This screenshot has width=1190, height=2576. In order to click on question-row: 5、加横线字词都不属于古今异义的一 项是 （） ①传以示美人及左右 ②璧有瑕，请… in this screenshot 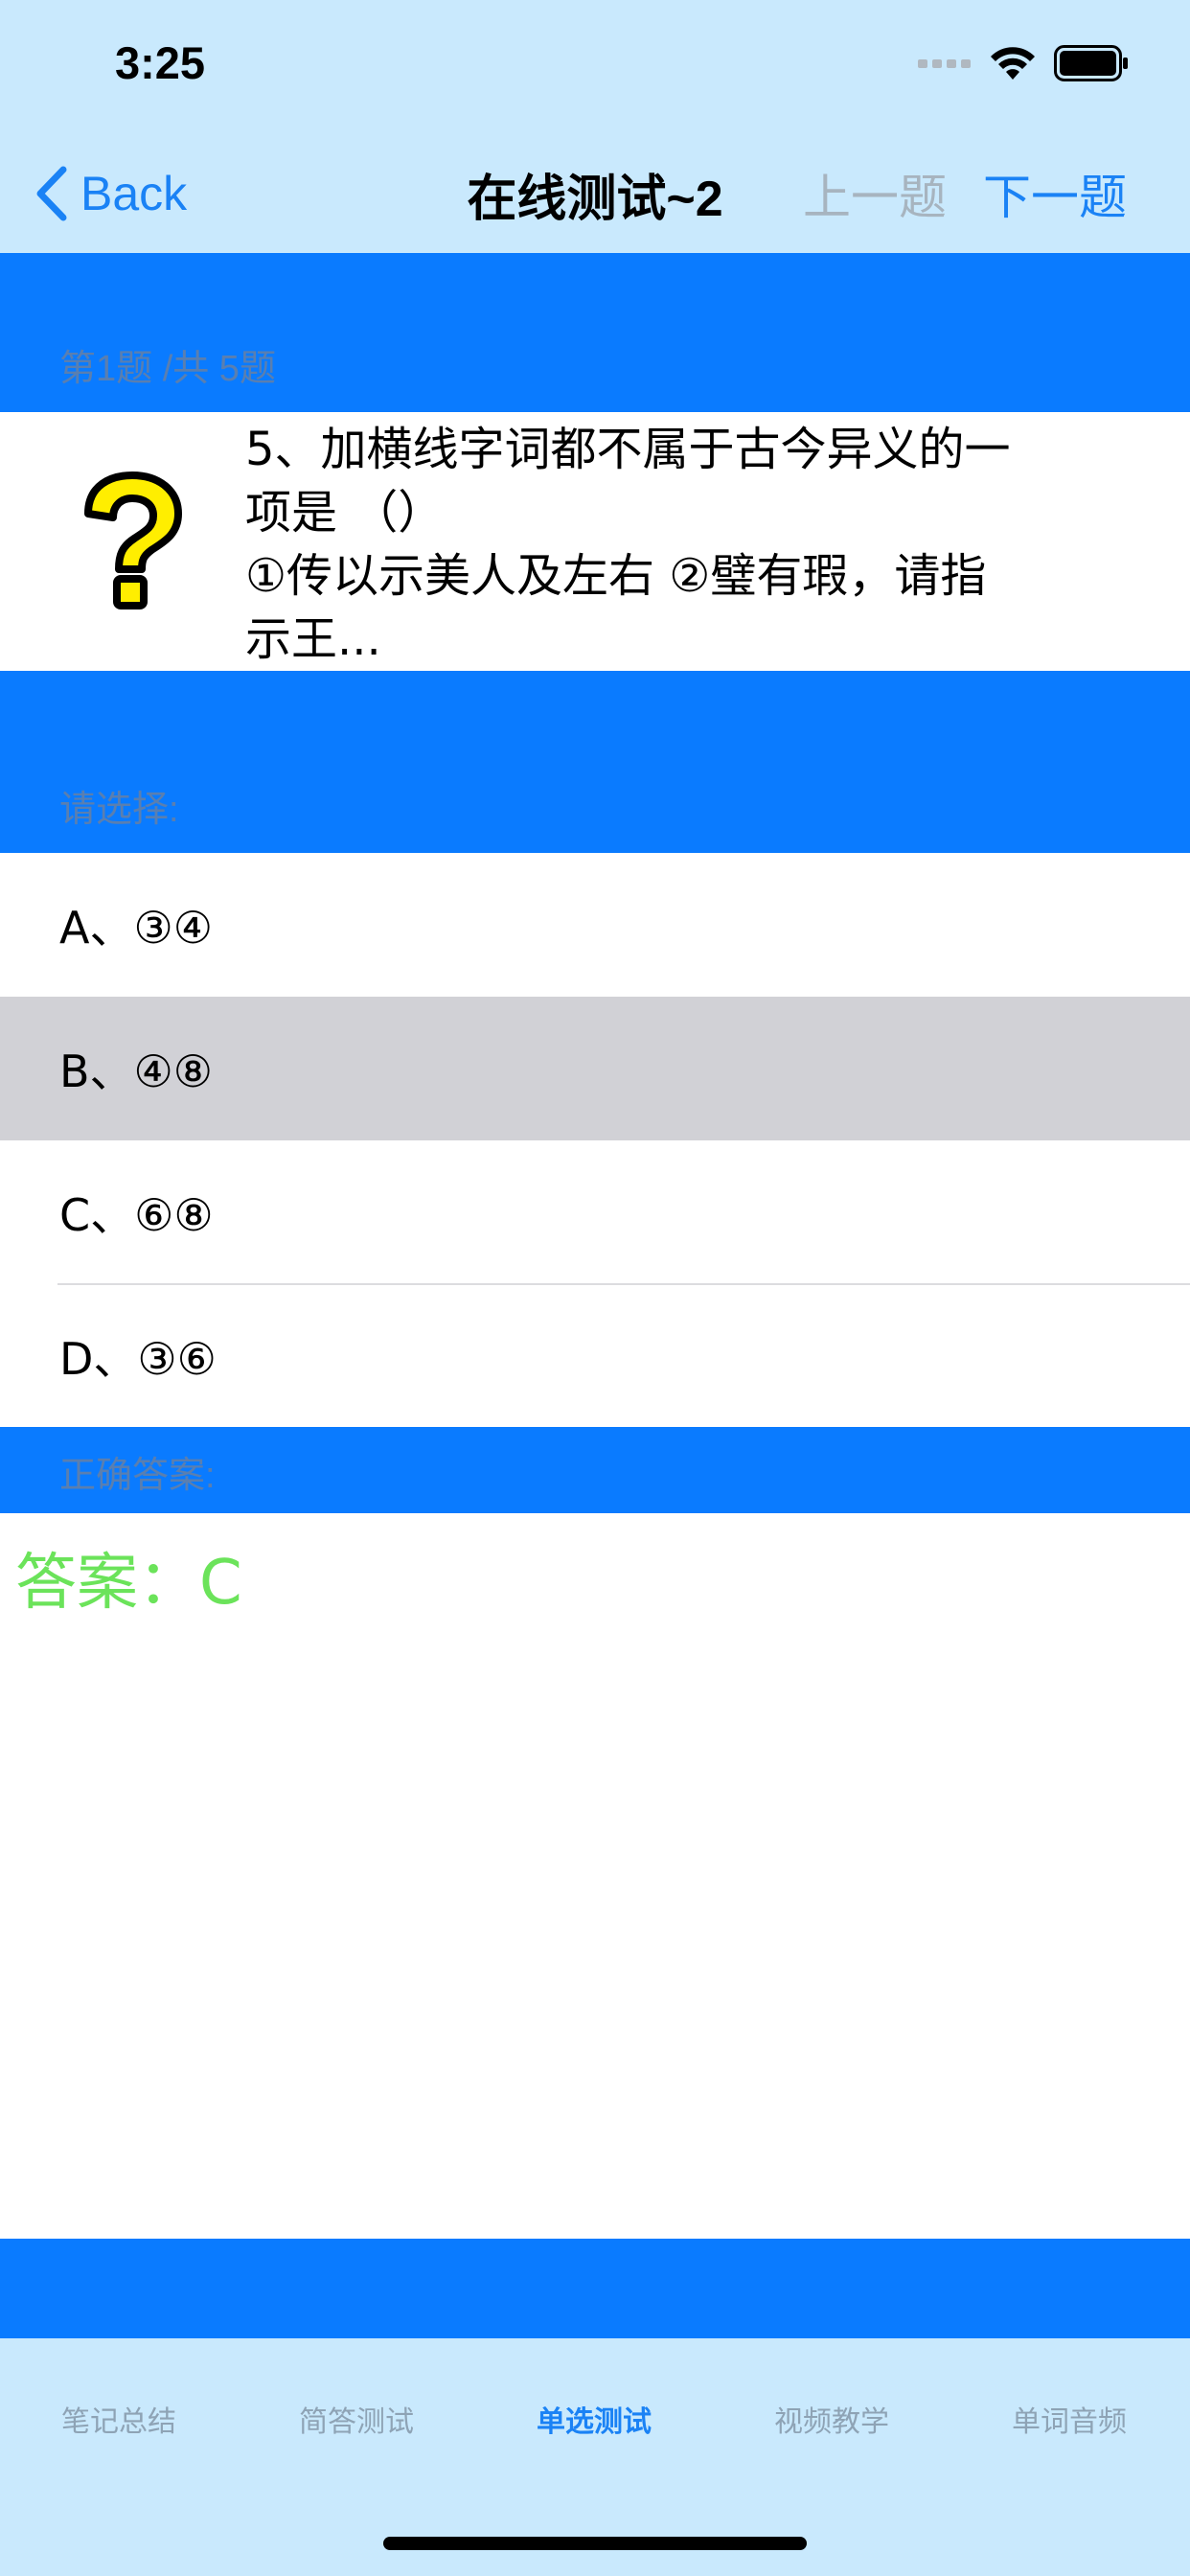, I will do `click(595, 541)`.